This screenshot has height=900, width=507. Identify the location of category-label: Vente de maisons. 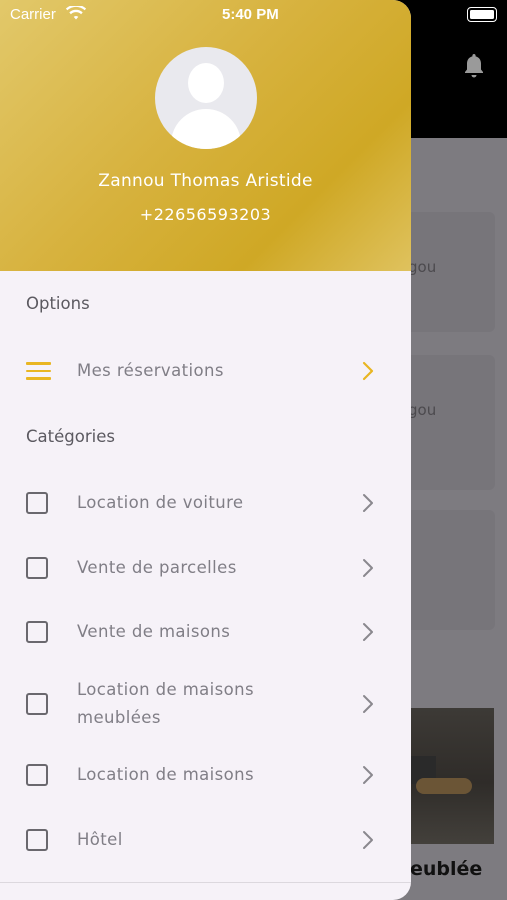
(154, 631).